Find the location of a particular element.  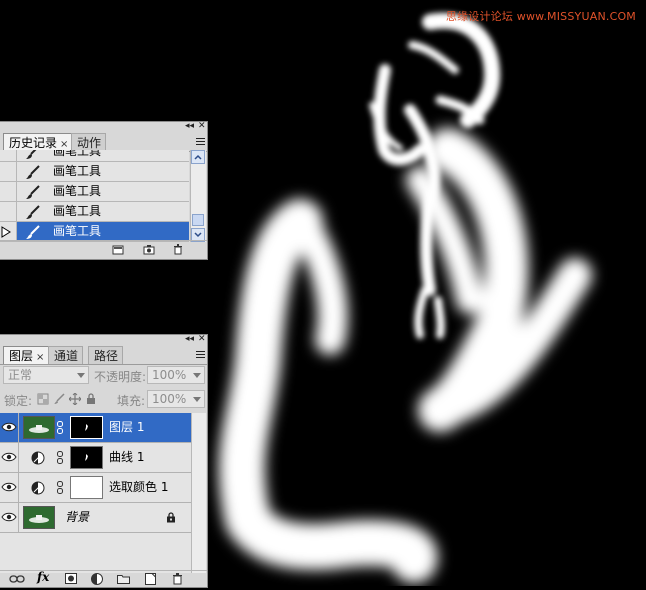

fx-icon: fx is located at coordinates (43, 577).